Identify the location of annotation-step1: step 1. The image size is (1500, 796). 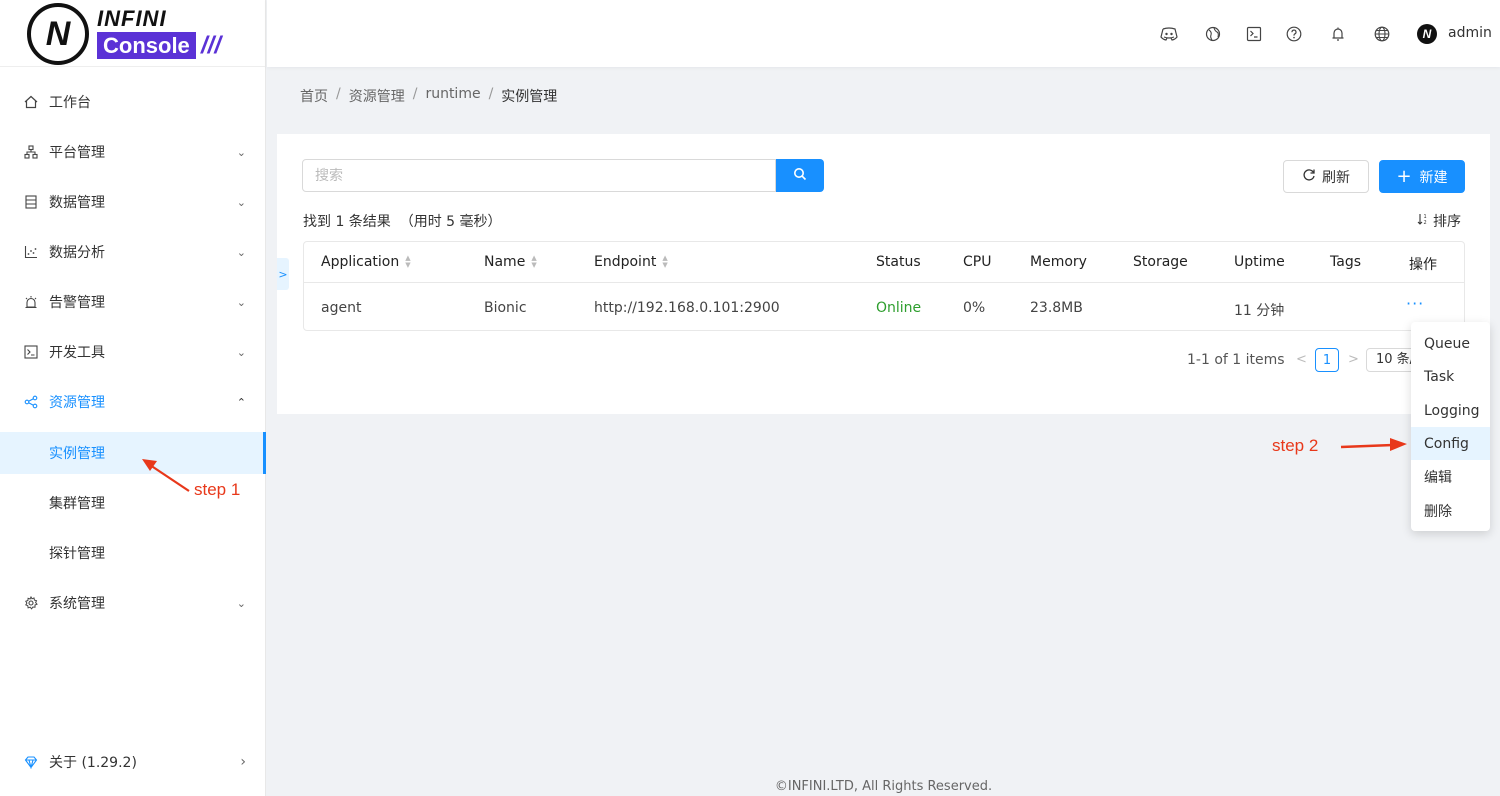
(217, 489).